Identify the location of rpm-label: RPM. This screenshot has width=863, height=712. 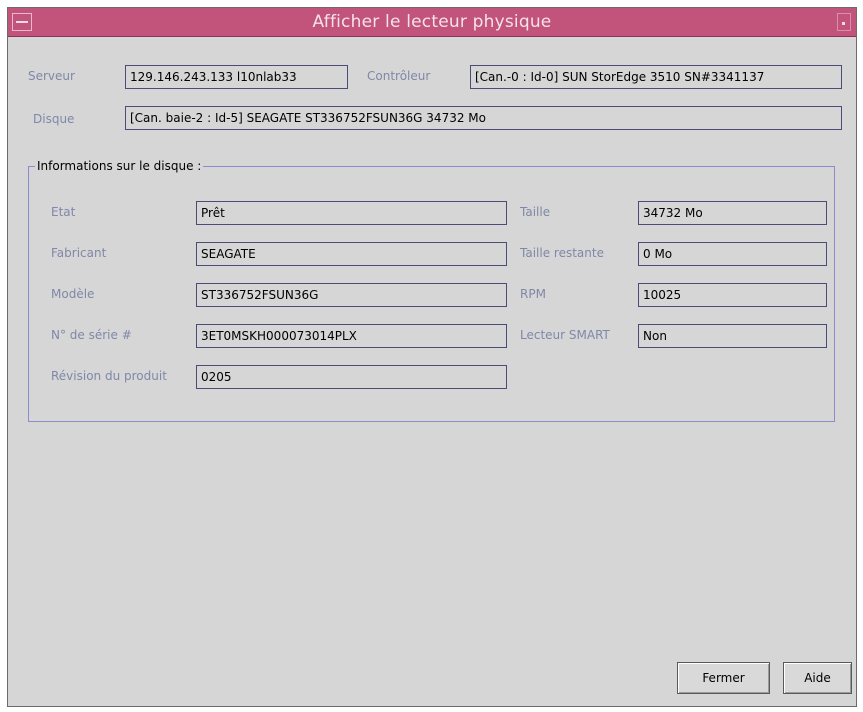
(533, 294).